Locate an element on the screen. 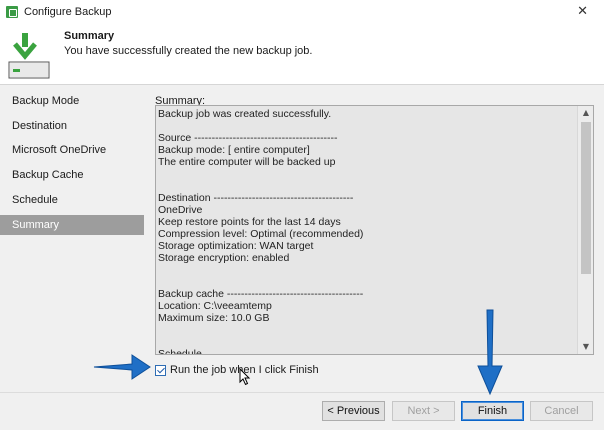 Image resolution: width=604 pixels, height=430 pixels. scroll-up-icon: ▲ is located at coordinates (585, 113).